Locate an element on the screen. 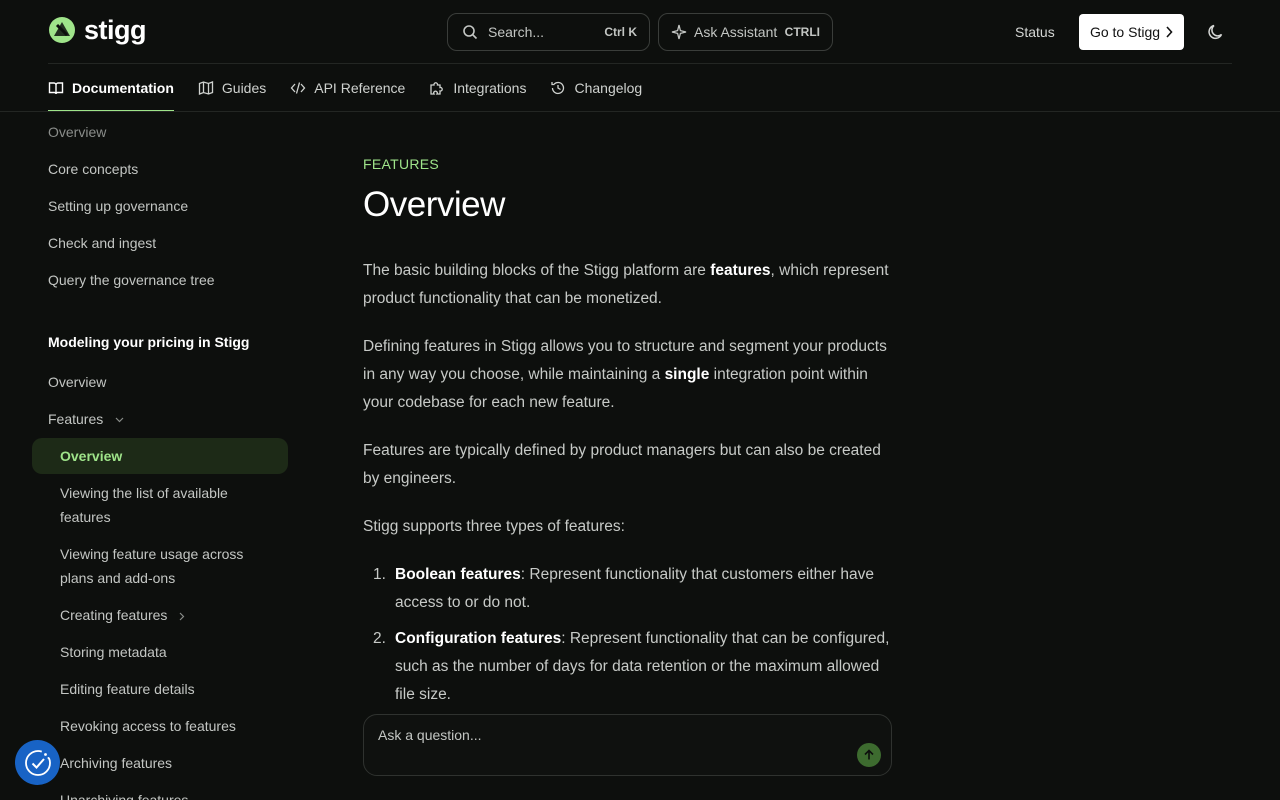 This screenshot has height=800, width=1280. sidebar-item-check-and-ingest: Check and ingest is located at coordinates (102, 243).